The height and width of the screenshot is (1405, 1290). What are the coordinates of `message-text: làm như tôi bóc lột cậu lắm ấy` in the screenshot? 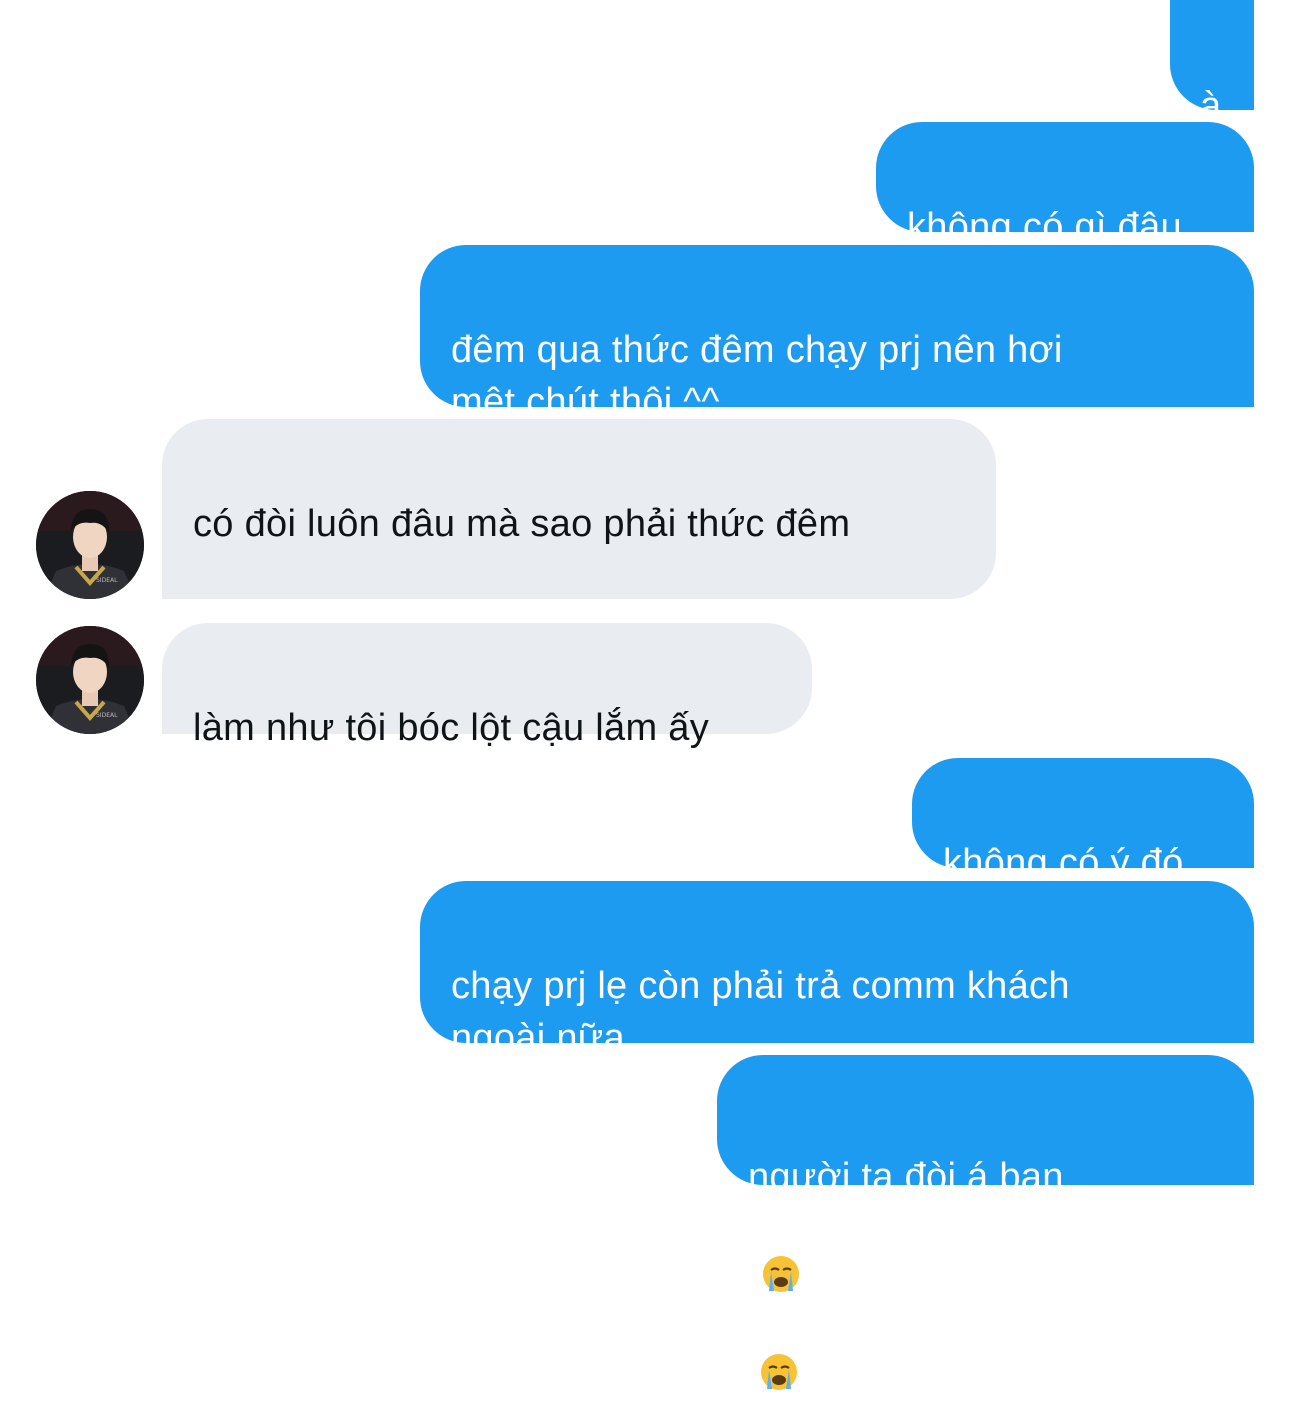 It's located at (451, 728).